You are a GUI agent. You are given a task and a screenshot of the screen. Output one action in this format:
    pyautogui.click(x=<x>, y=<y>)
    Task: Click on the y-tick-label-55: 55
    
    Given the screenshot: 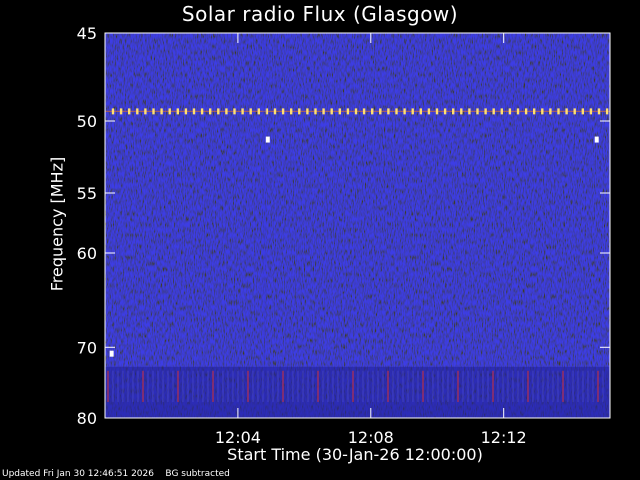 What is the action you would take?
    pyautogui.click(x=87, y=193)
    